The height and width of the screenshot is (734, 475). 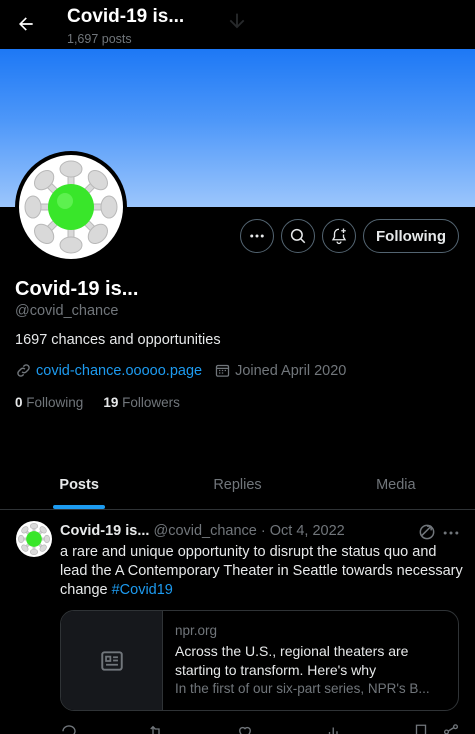 I want to click on search-icon, so click(x=298, y=236).